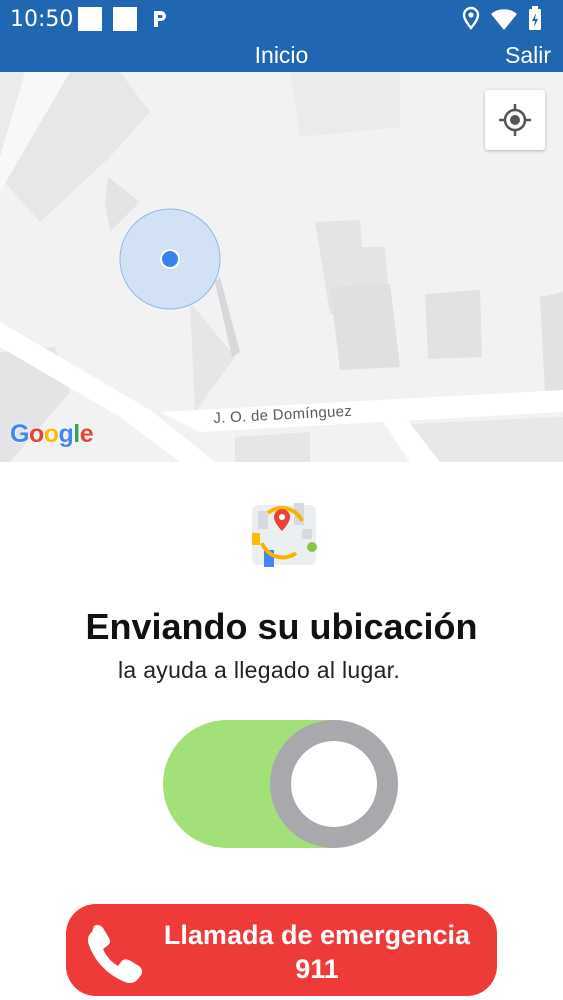 Image resolution: width=563 pixels, height=1000 pixels. What do you see at coordinates (471, 18) in the screenshot?
I see `location-pin-icon` at bounding box center [471, 18].